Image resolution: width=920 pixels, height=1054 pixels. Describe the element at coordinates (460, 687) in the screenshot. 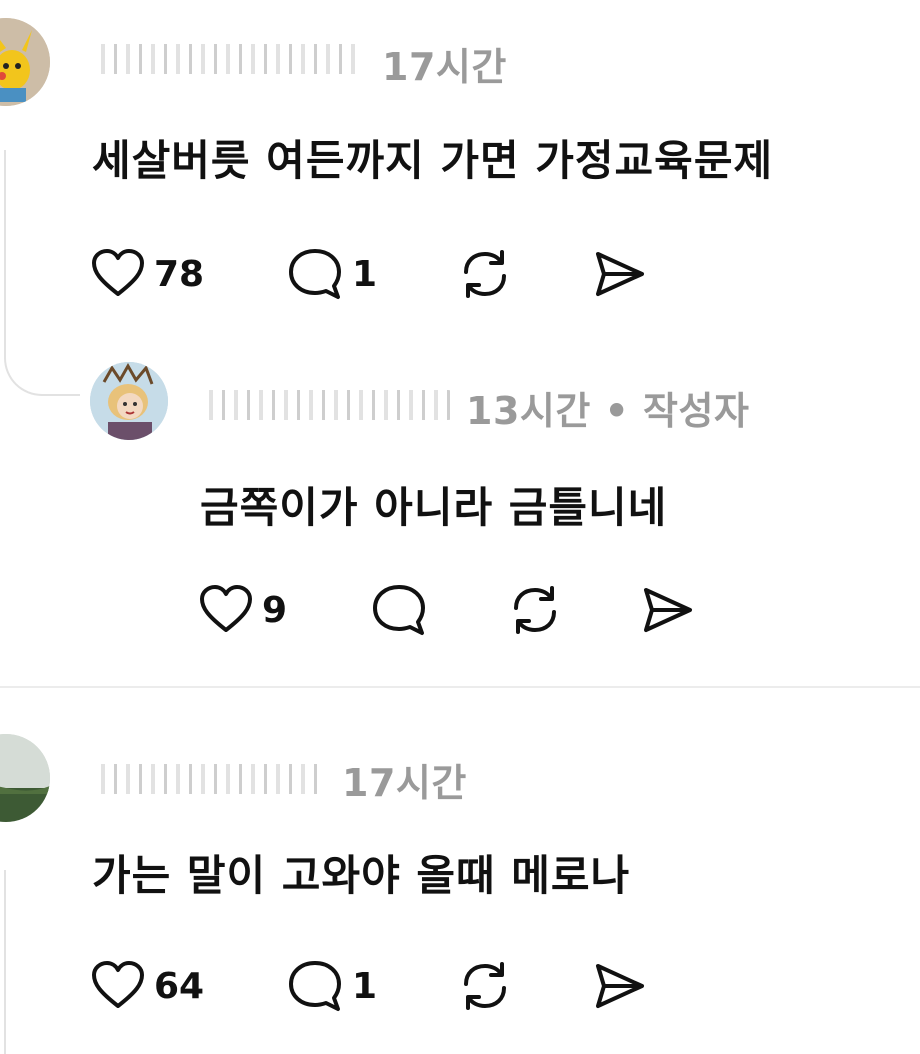

I see `comment-divider` at that location.